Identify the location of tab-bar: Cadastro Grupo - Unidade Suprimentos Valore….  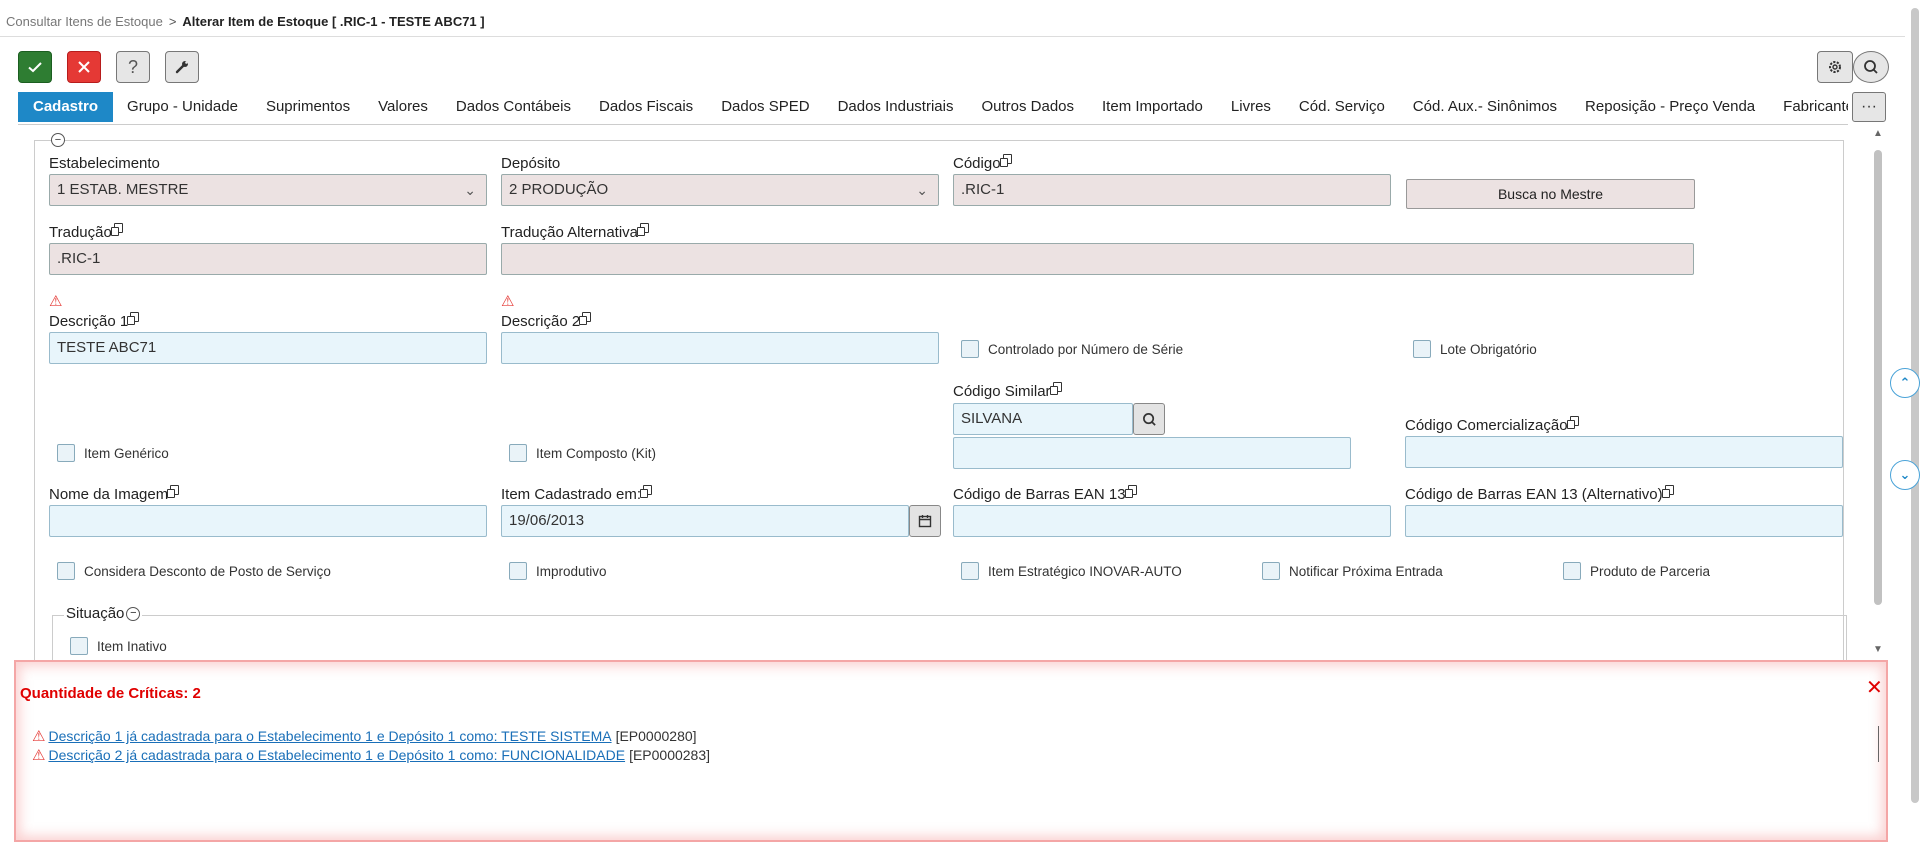
(933, 108).